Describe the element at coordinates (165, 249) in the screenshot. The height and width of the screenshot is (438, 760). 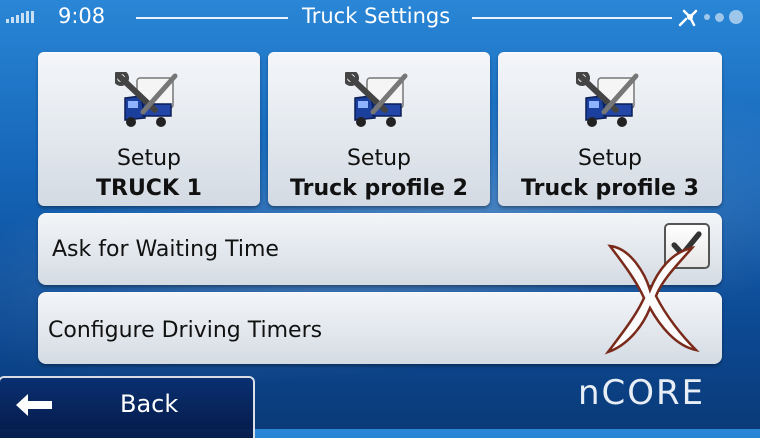
I see `ask-waiting-time-label: Ask for Waiting Time` at that location.